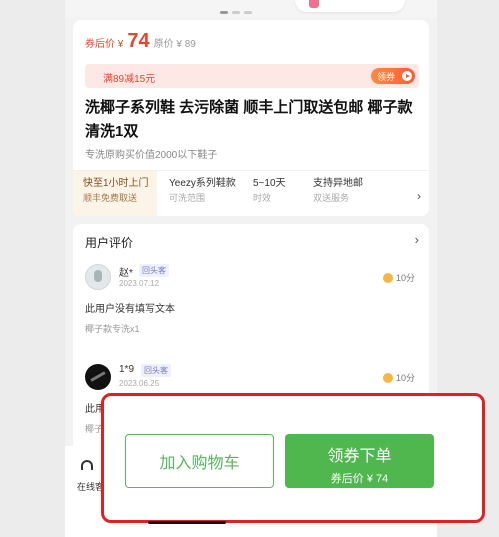  Describe the element at coordinates (110, 198) in the screenshot. I see `feature-sub: 顺丰免费取送` at that location.